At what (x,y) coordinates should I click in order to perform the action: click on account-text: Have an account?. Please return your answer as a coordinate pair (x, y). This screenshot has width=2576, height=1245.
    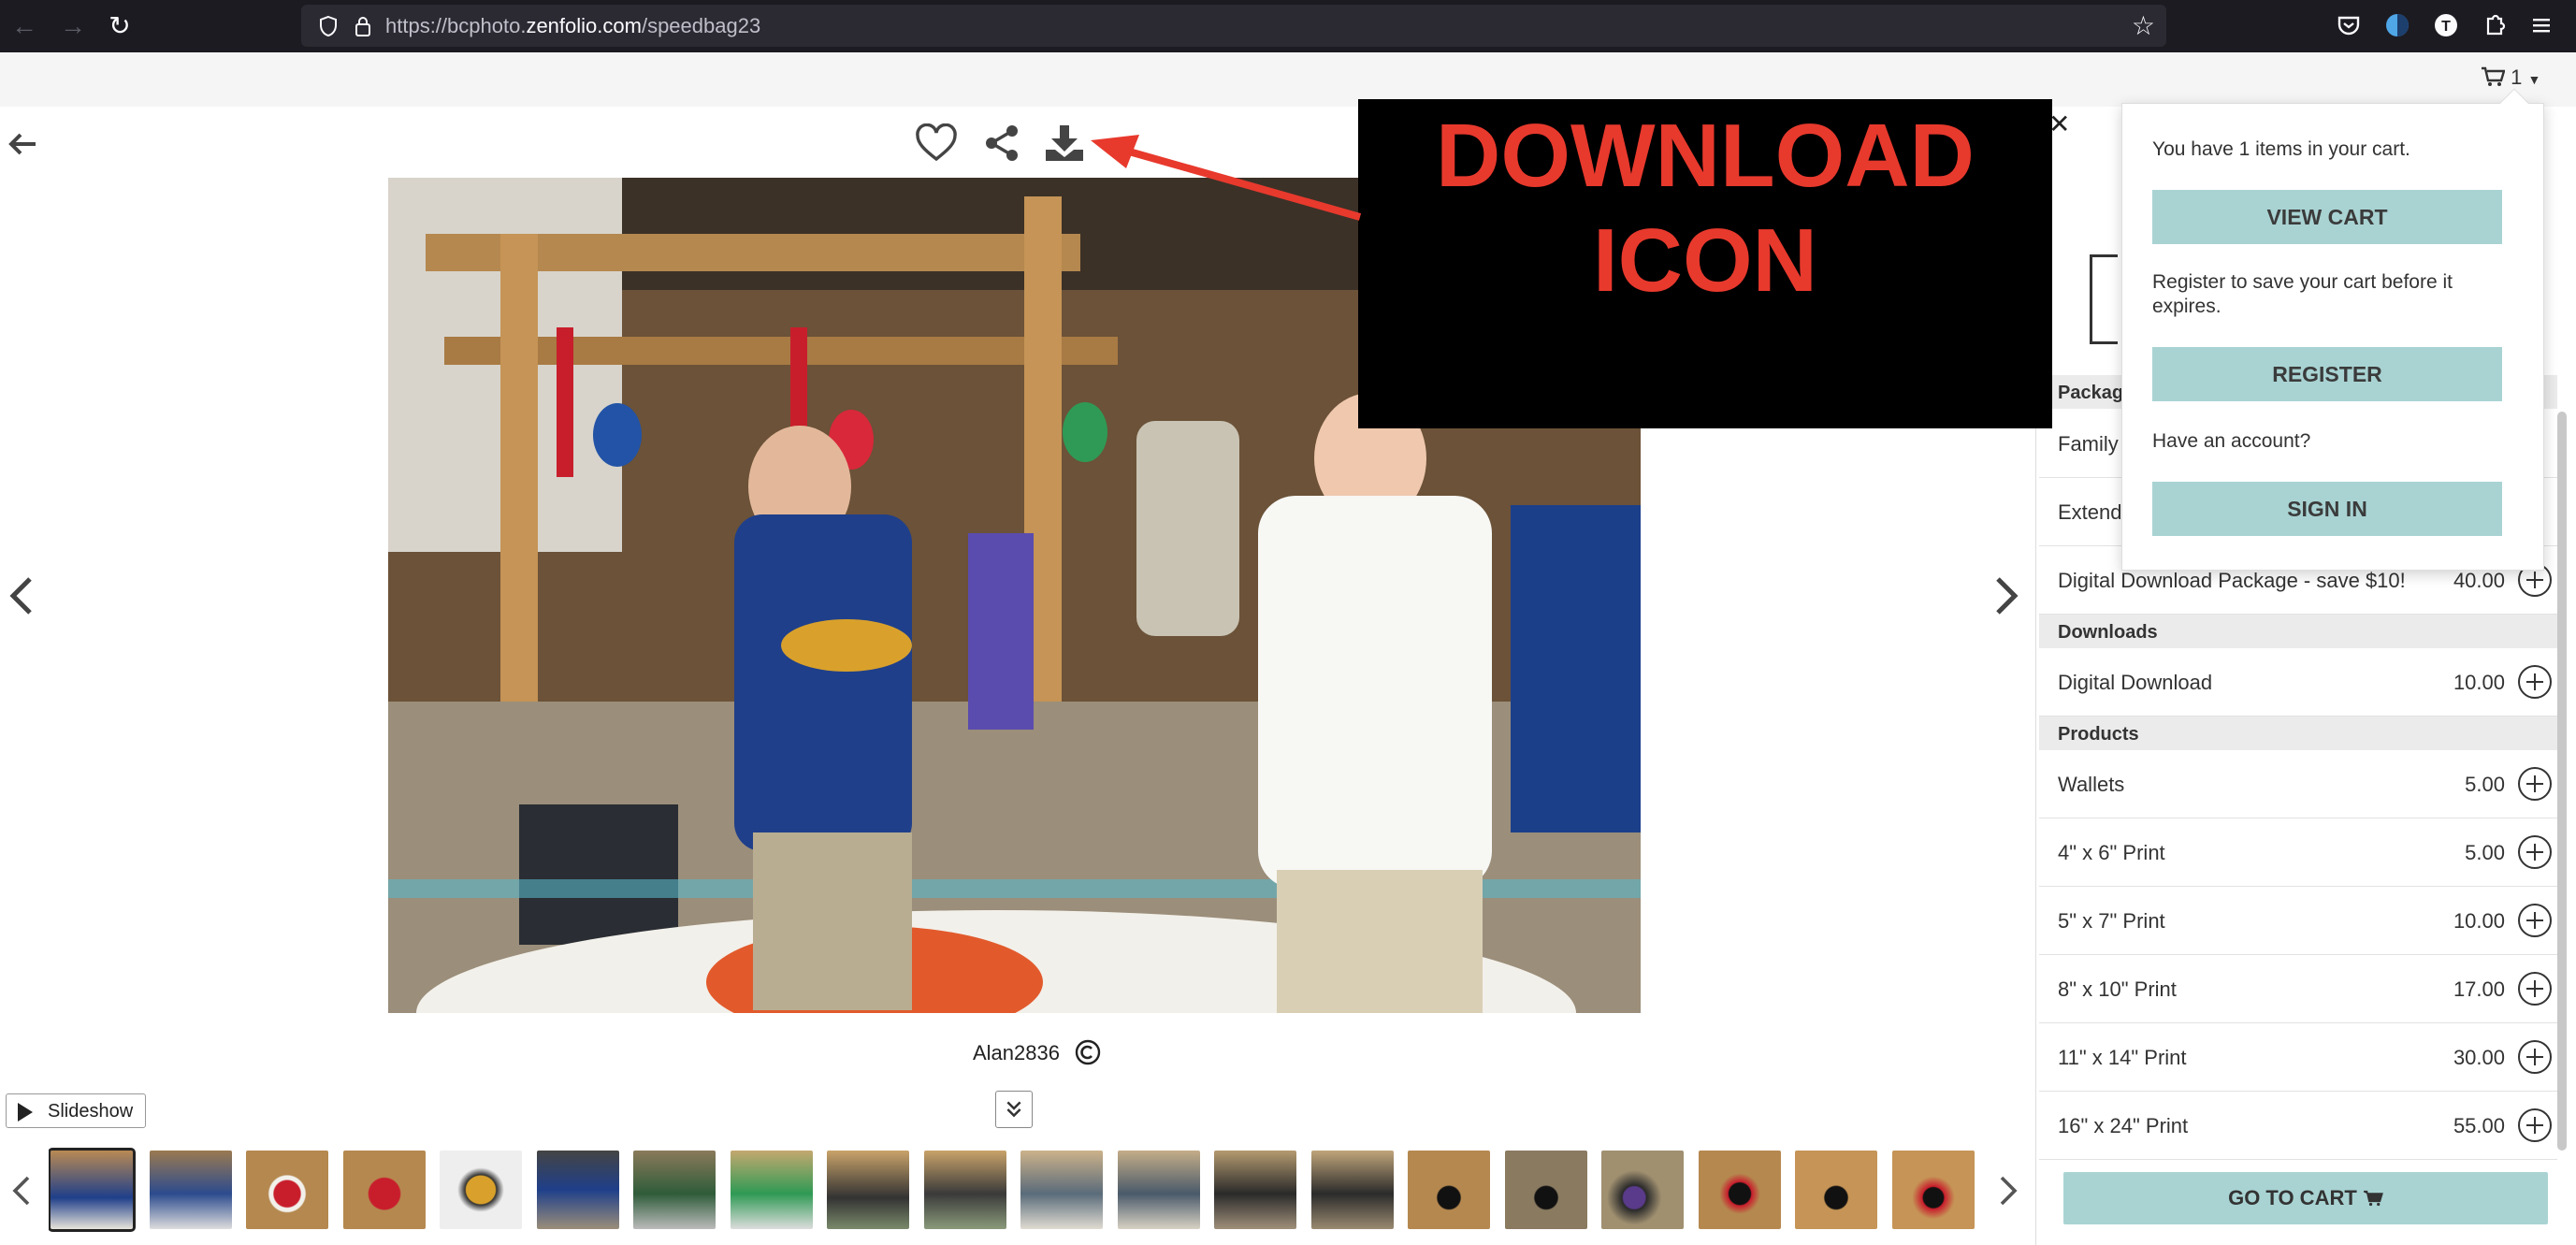
    Looking at the image, I should click on (2231, 441).